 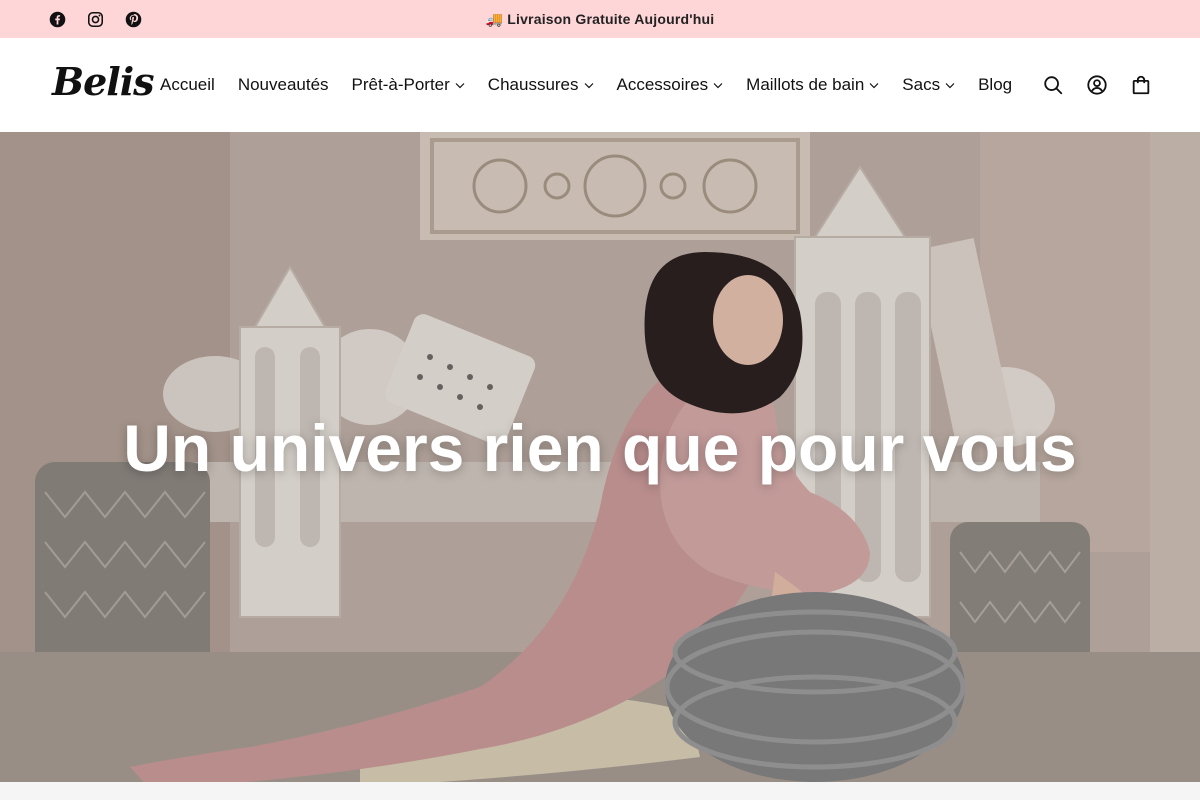 I want to click on cart-bag-icon, so click(x=1141, y=85).